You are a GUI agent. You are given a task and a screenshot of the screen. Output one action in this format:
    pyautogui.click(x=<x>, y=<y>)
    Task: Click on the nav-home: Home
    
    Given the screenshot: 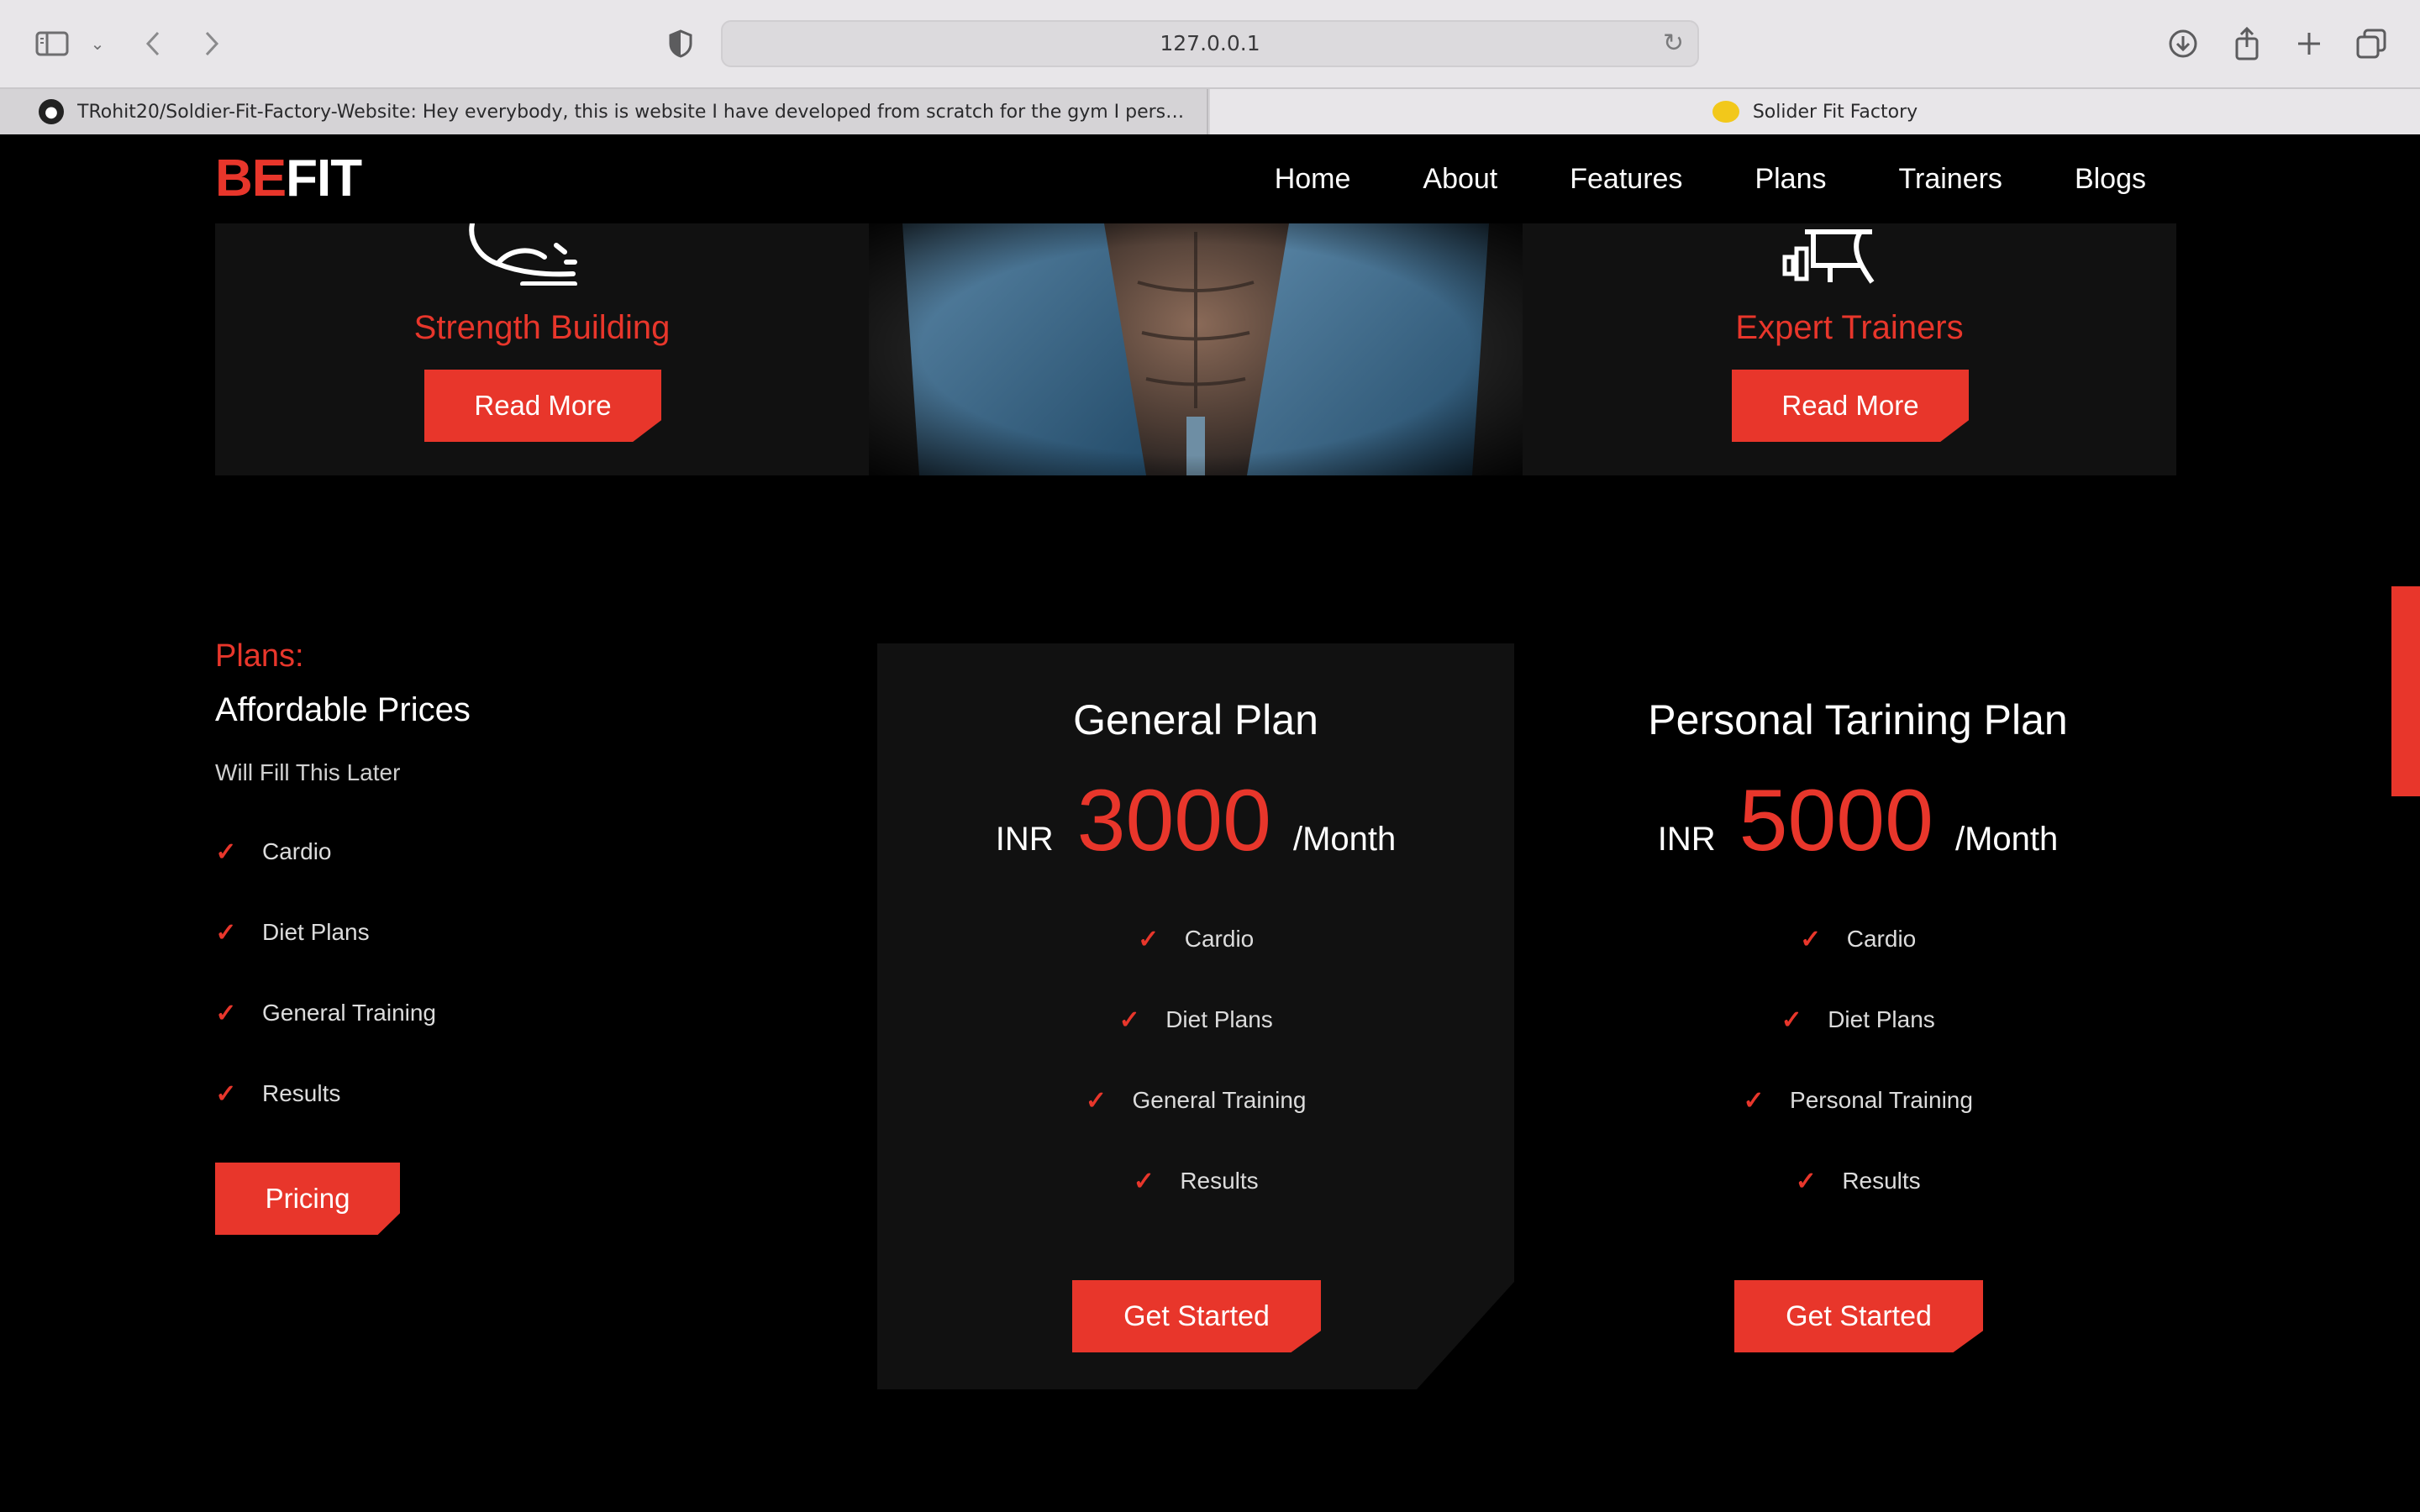 What is the action you would take?
    pyautogui.click(x=1313, y=179)
    